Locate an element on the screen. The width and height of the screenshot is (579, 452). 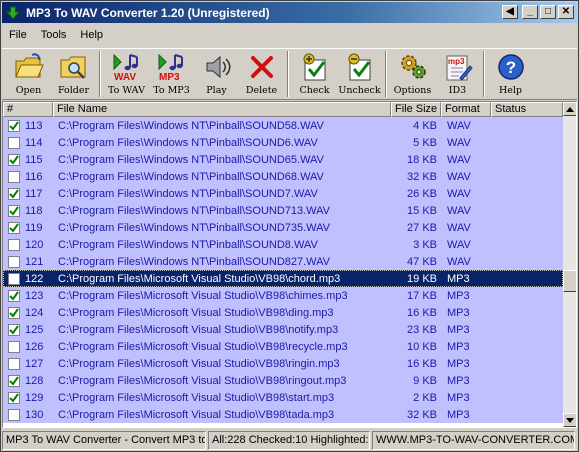
close-button: ✕ is located at coordinates (566, 12).